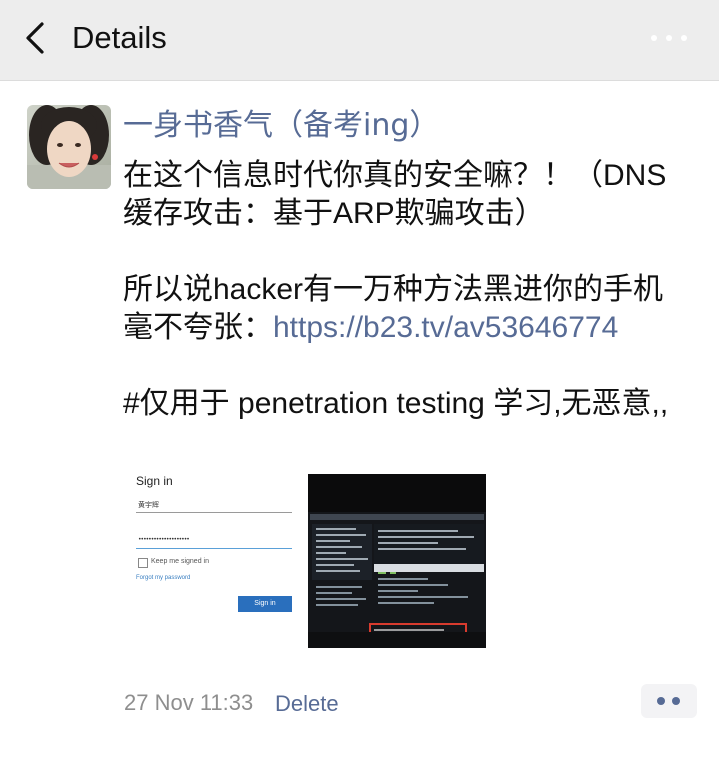 This screenshot has height=759, width=719. What do you see at coordinates (265, 604) in the screenshot?
I see `signin-button: Sign in` at bounding box center [265, 604].